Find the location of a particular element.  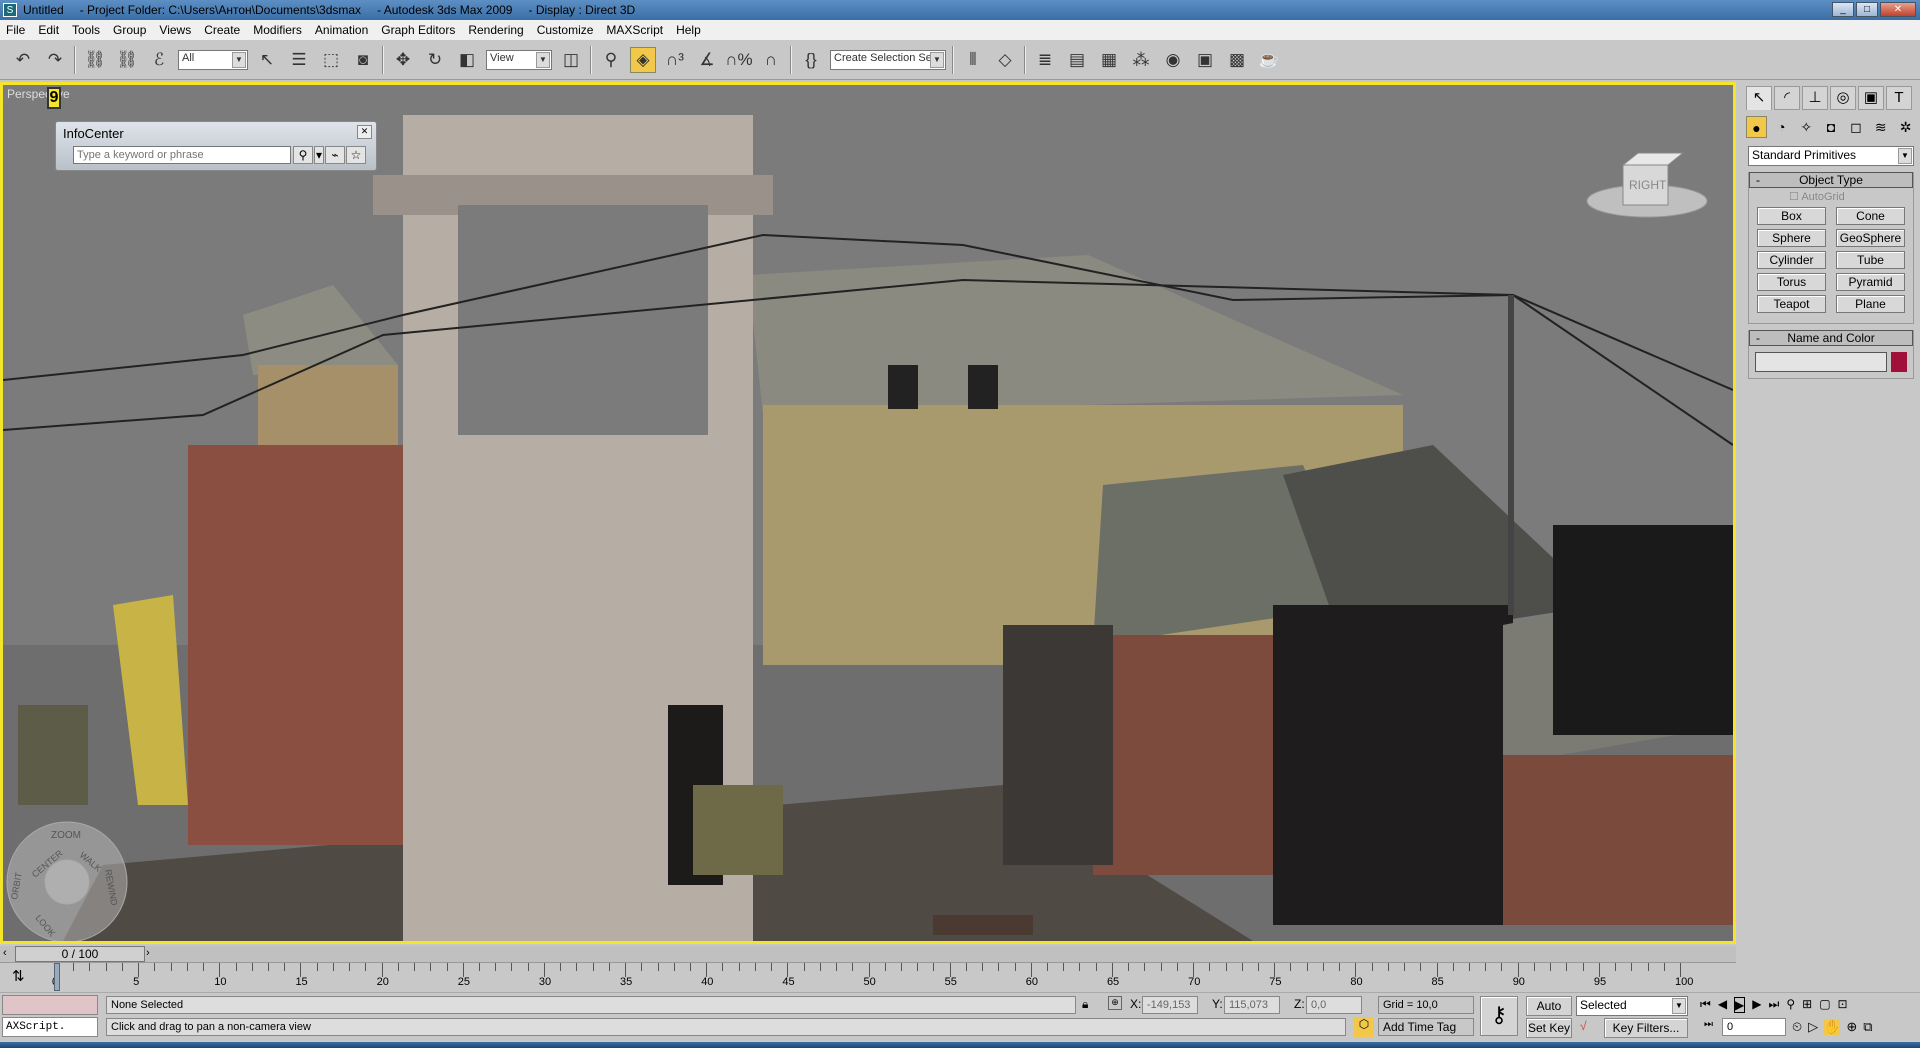

pyramid-button: Pyramid is located at coordinates (1870, 282).